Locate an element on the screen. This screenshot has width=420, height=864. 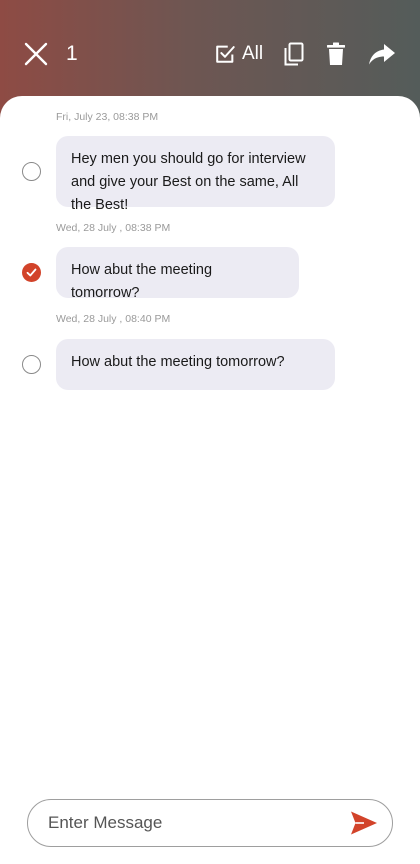
check-icon is located at coordinates (31, 272).